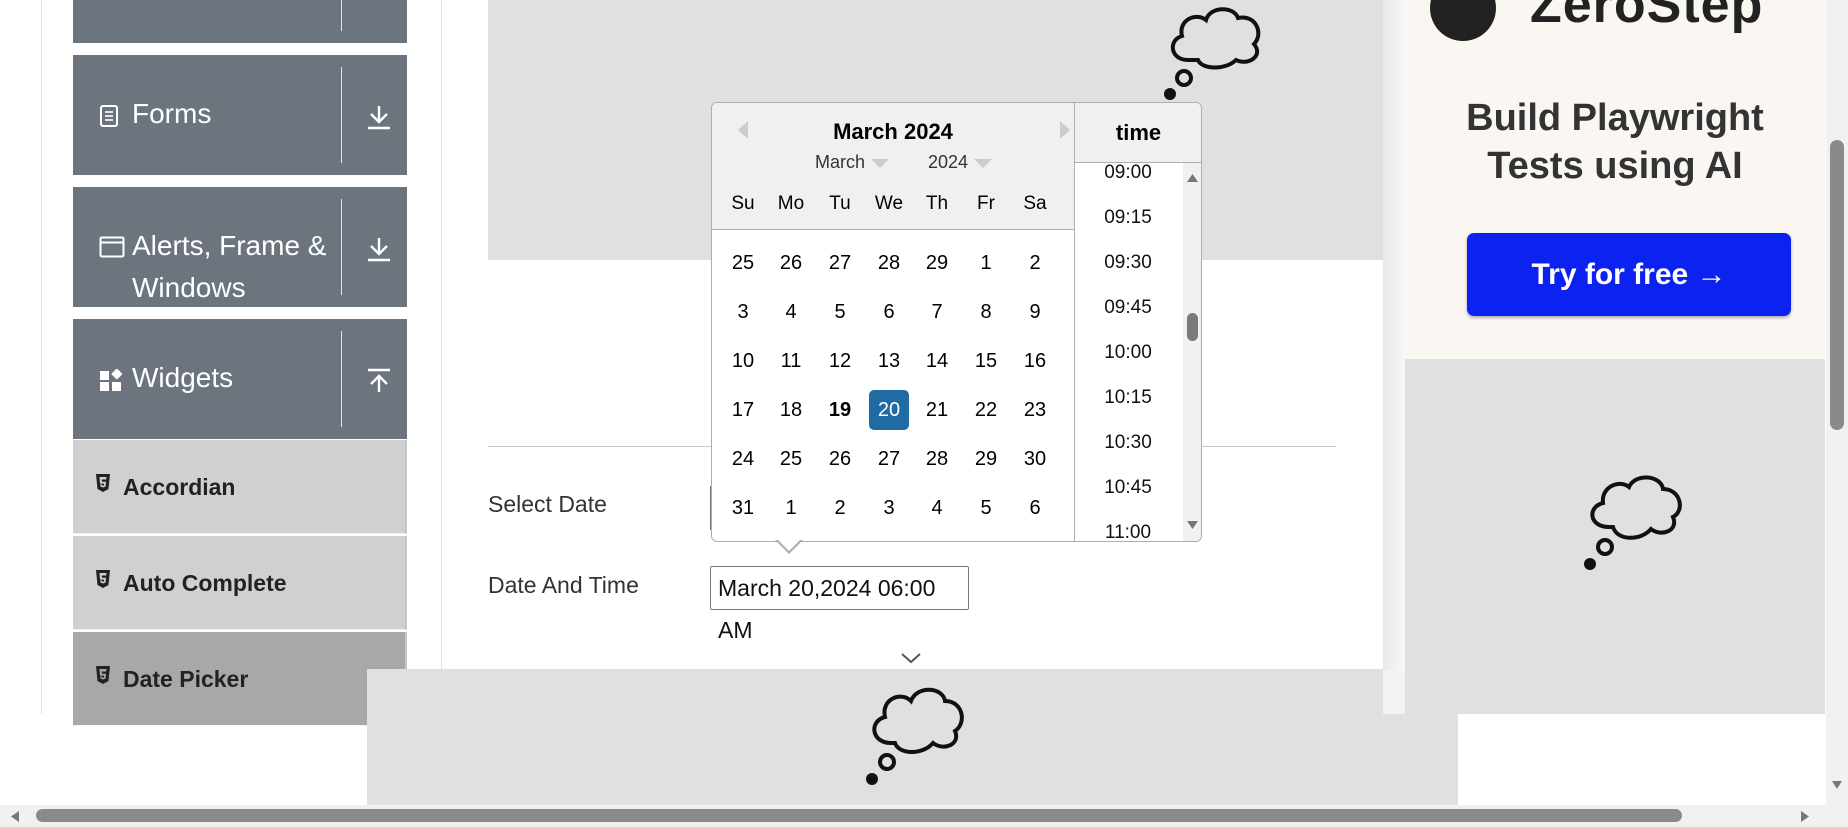 The width and height of the screenshot is (1848, 827). What do you see at coordinates (743, 361) in the screenshot?
I see `day-cell: 10` at bounding box center [743, 361].